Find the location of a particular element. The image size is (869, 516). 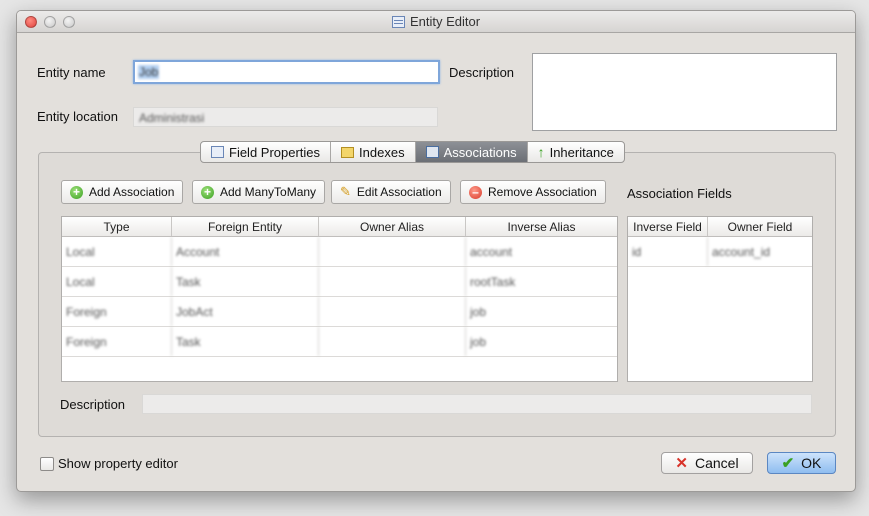

minus-icon: – is located at coordinates (475, 192).